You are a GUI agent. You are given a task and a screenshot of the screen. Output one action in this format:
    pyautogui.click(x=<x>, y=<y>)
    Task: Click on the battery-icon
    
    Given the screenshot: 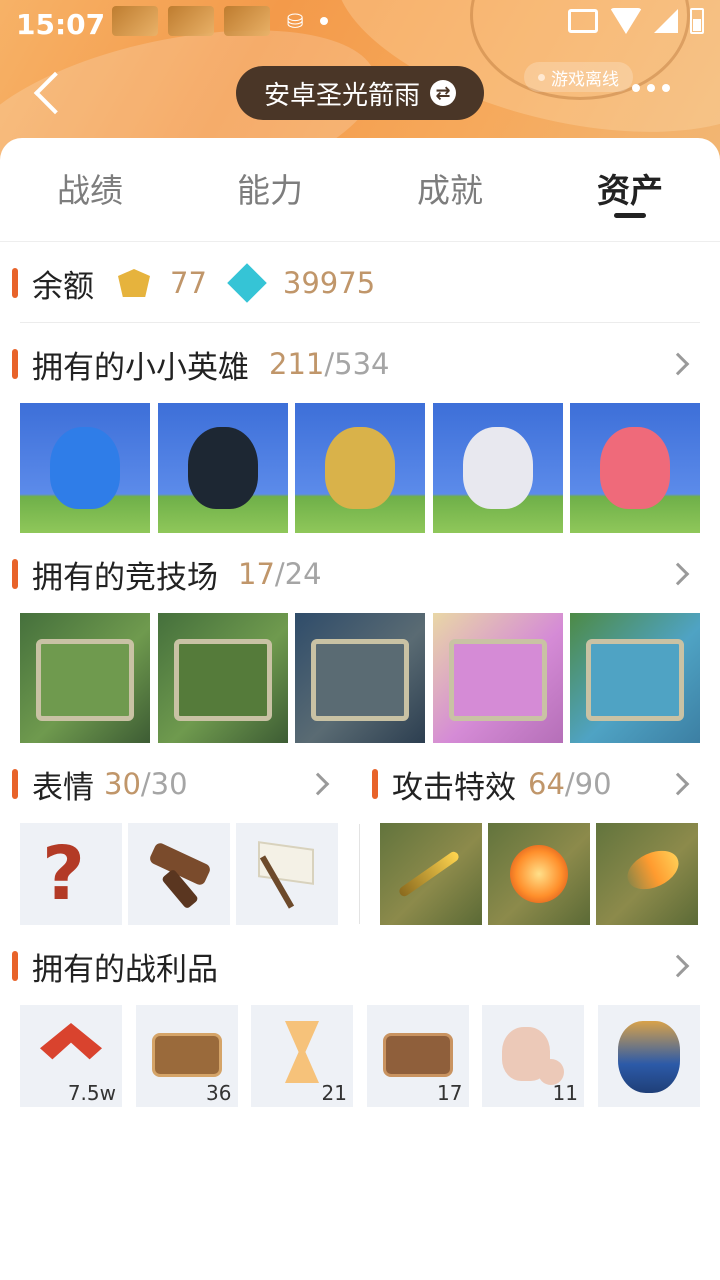 What is the action you would take?
    pyautogui.click(x=697, y=21)
    